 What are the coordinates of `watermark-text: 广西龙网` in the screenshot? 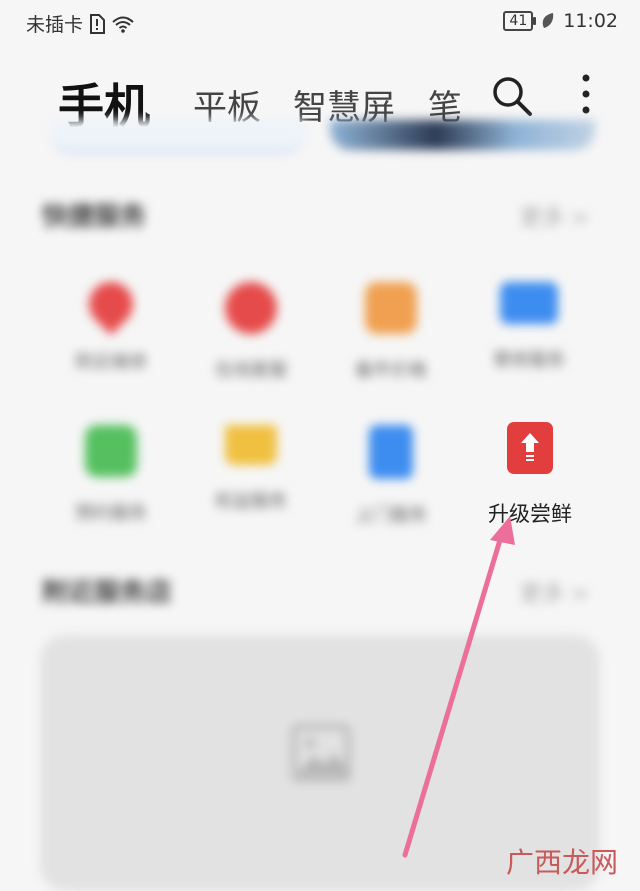 It's located at (561, 862).